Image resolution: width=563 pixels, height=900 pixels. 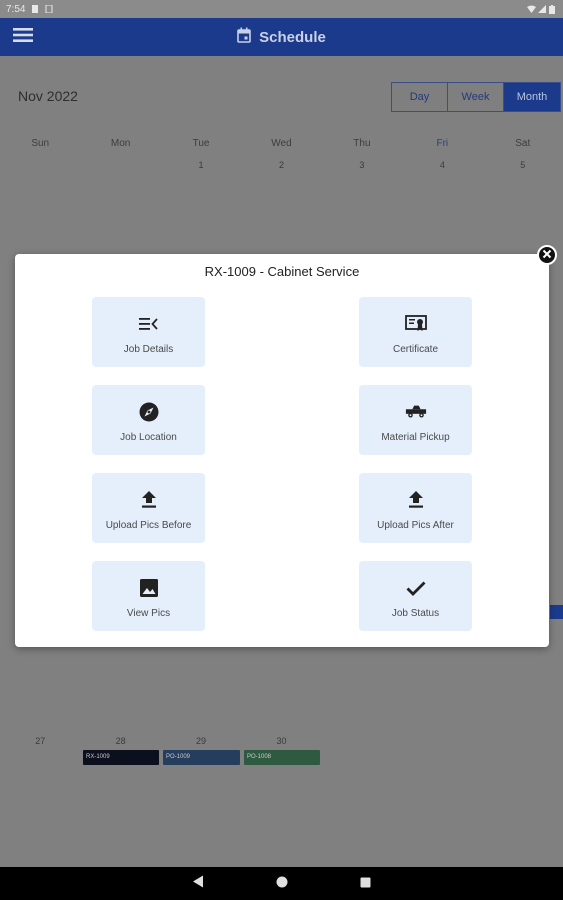 What do you see at coordinates (282, 271) in the screenshot?
I see `dialog-title: RX-1009 - Cabinet Service` at bounding box center [282, 271].